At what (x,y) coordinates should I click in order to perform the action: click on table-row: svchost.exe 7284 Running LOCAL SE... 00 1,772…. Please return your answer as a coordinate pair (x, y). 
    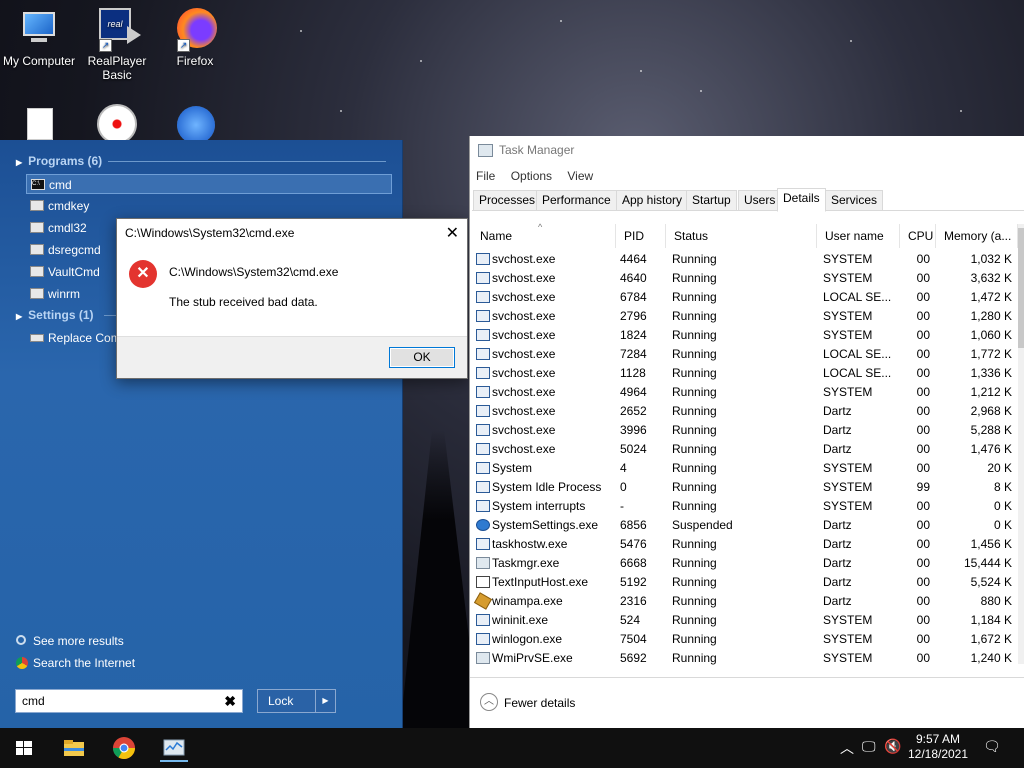
    Looking at the image, I should click on (748, 354).